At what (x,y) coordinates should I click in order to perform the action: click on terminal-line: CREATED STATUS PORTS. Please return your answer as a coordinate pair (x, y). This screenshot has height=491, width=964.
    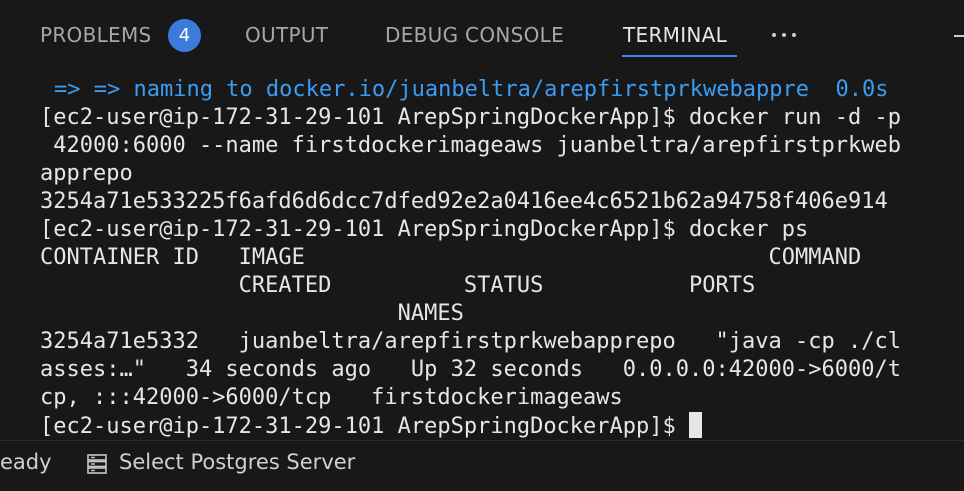
    Looking at the image, I should click on (398, 285).